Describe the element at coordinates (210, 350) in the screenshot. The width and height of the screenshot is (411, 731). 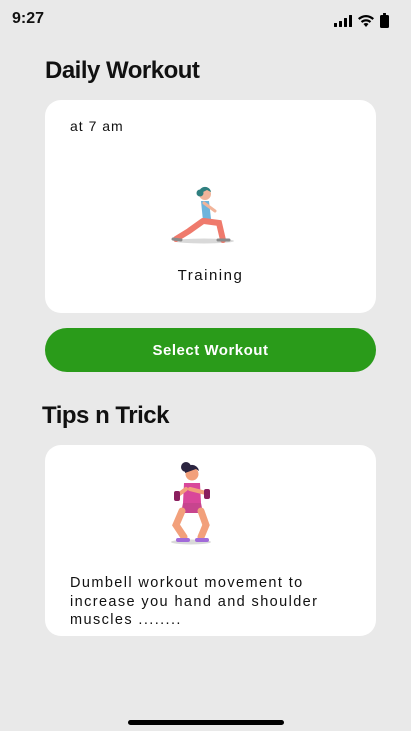
I see `select-workout-button: Select Workout` at that location.